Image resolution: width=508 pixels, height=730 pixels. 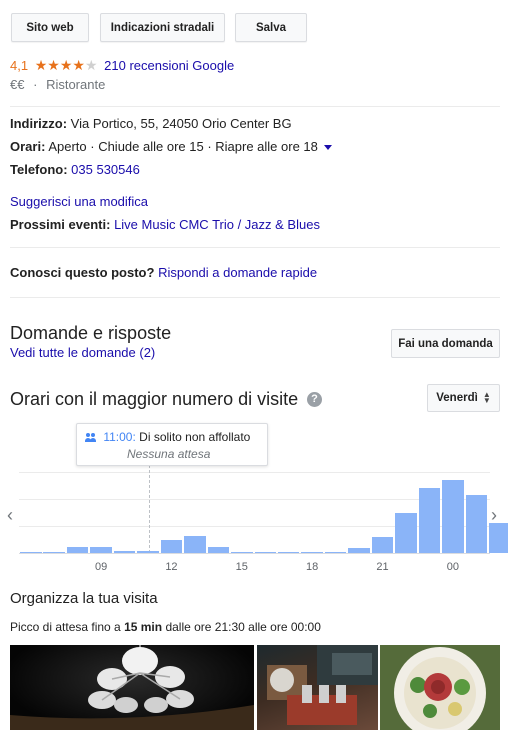 I want to click on interior-image, so click(x=322, y=685).